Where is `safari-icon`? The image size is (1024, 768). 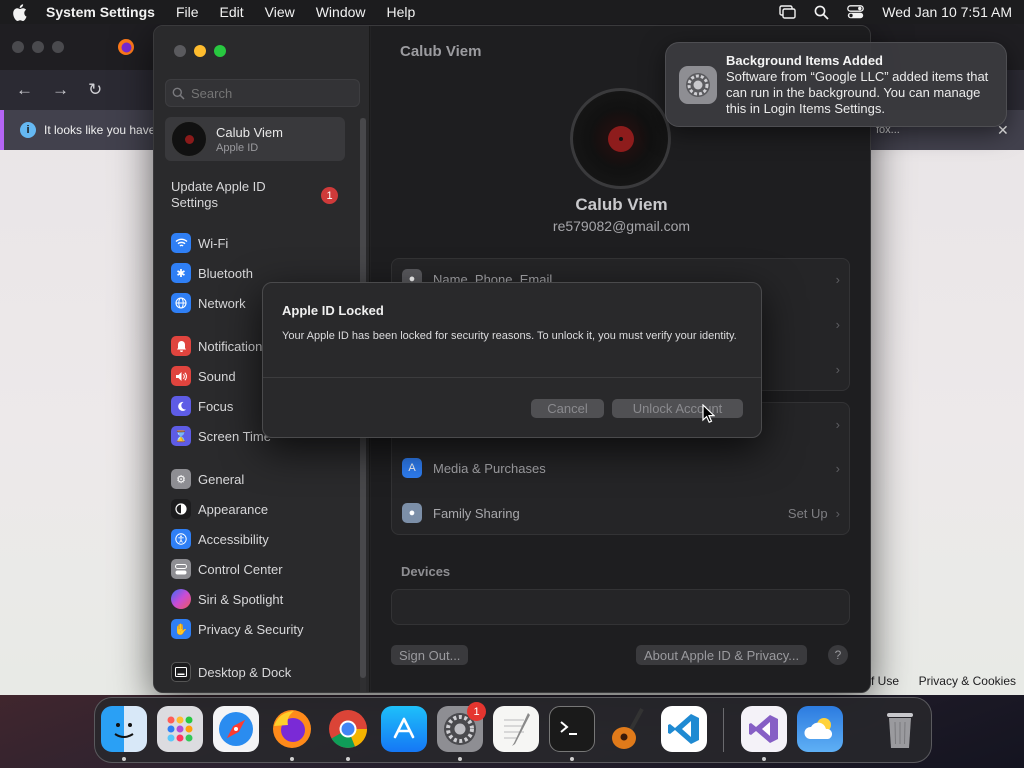
safari-icon is located at coordinates (236, 729).